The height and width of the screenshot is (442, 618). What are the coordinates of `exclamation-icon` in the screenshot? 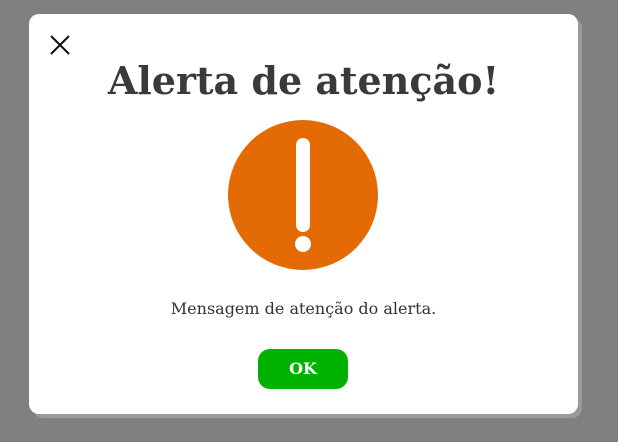 It's located at (303, 195).